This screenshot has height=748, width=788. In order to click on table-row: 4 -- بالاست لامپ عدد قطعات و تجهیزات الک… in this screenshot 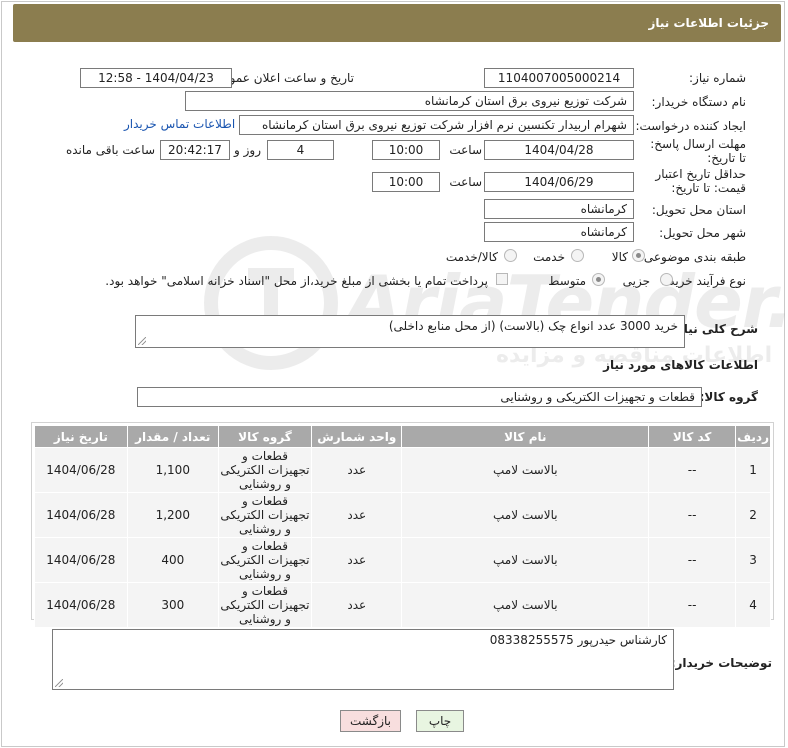, I will do `click(402, 605)`.